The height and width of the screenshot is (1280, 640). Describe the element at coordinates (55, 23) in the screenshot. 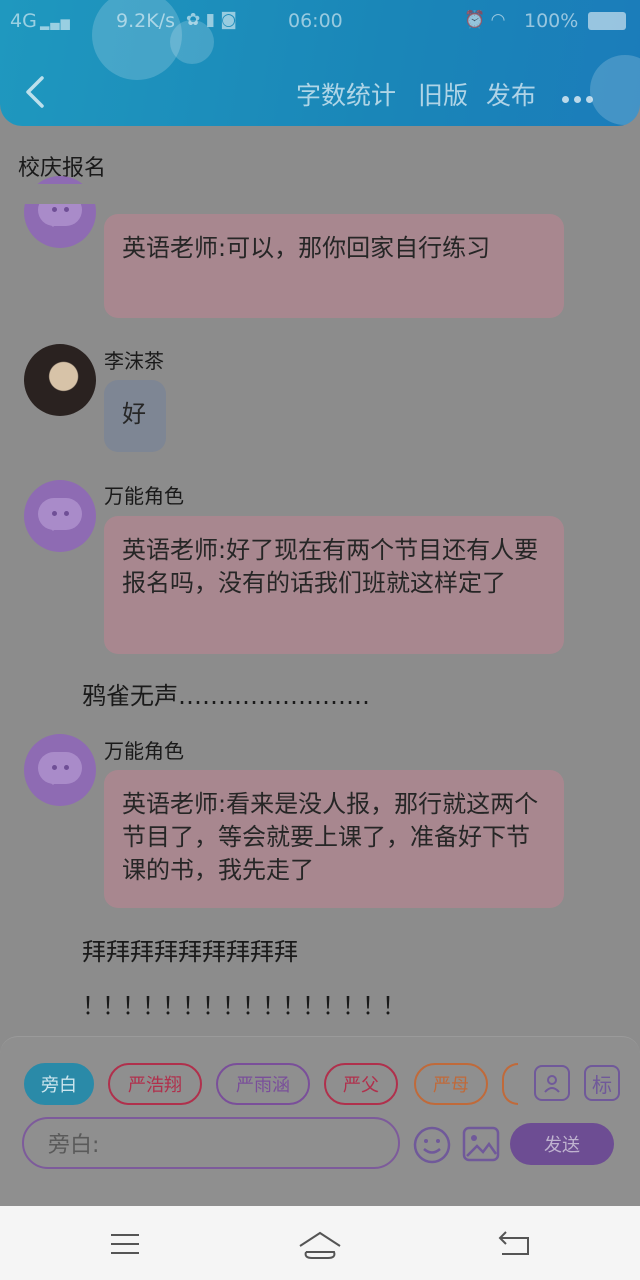

I see `signal-icon: ▂▄▆` at that location.